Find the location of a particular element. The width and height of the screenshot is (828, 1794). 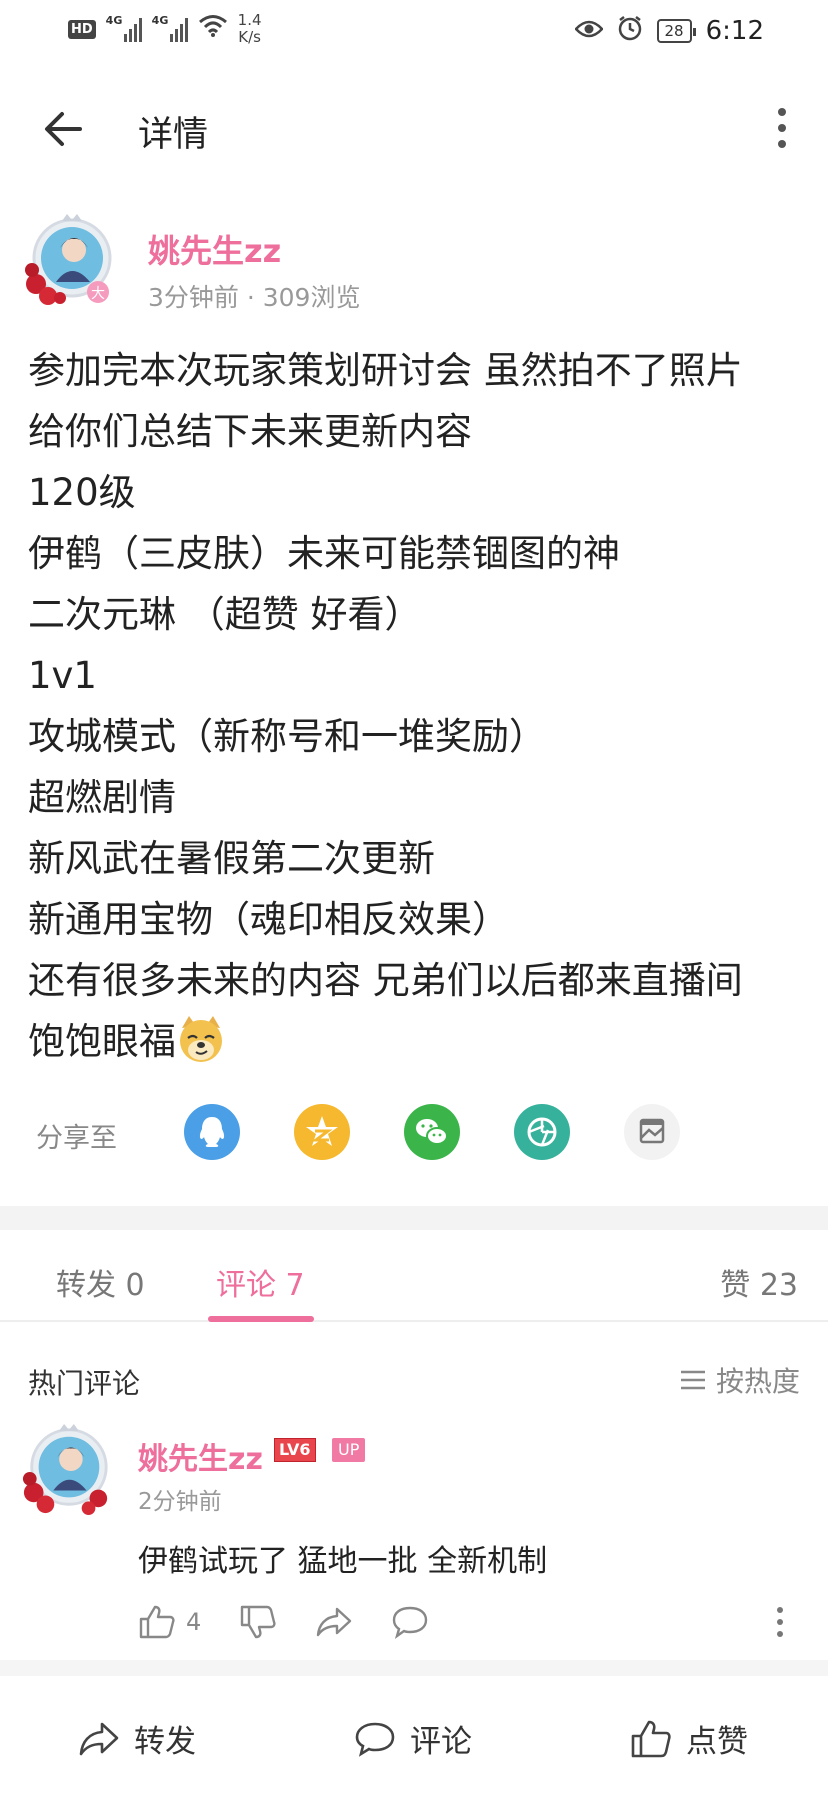

signal-icon: 4G is located at coordinates (123, 28).